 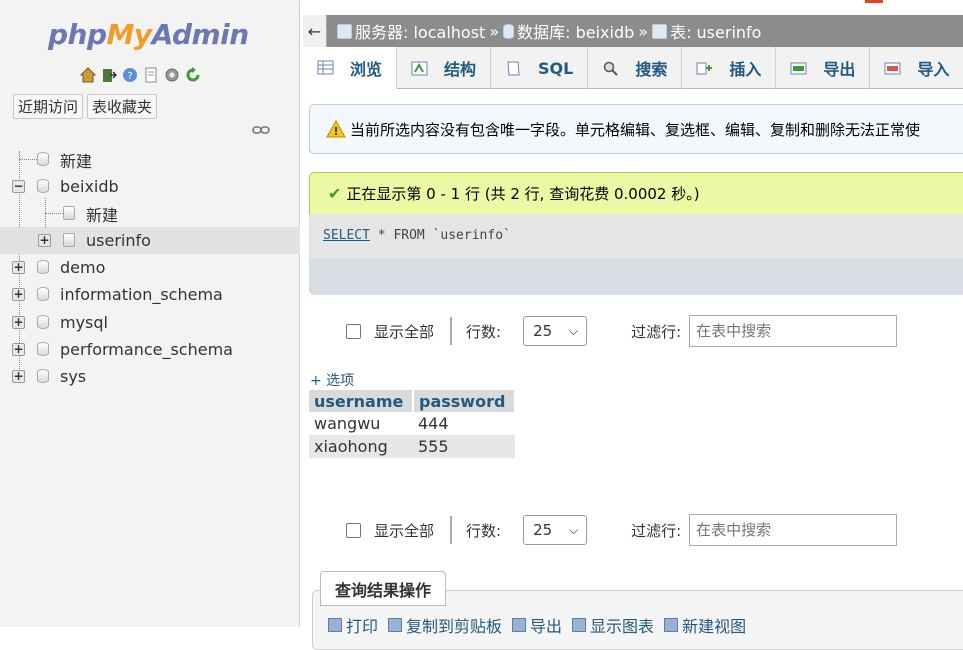 I want to click on tree-item-beixidb: − beixidb, so click(x=150, y=186).